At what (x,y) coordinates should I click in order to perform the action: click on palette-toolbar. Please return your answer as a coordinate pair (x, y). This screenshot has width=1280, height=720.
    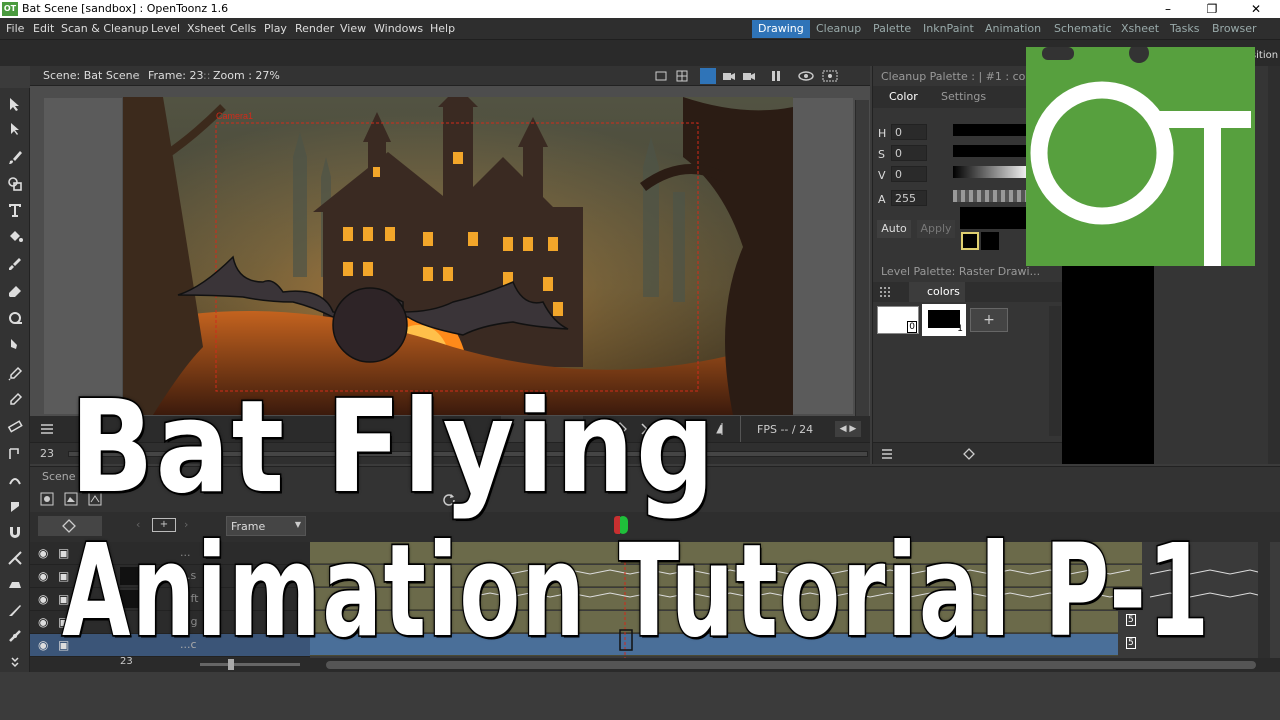
    Looking at the image, I should click on (968, 453).